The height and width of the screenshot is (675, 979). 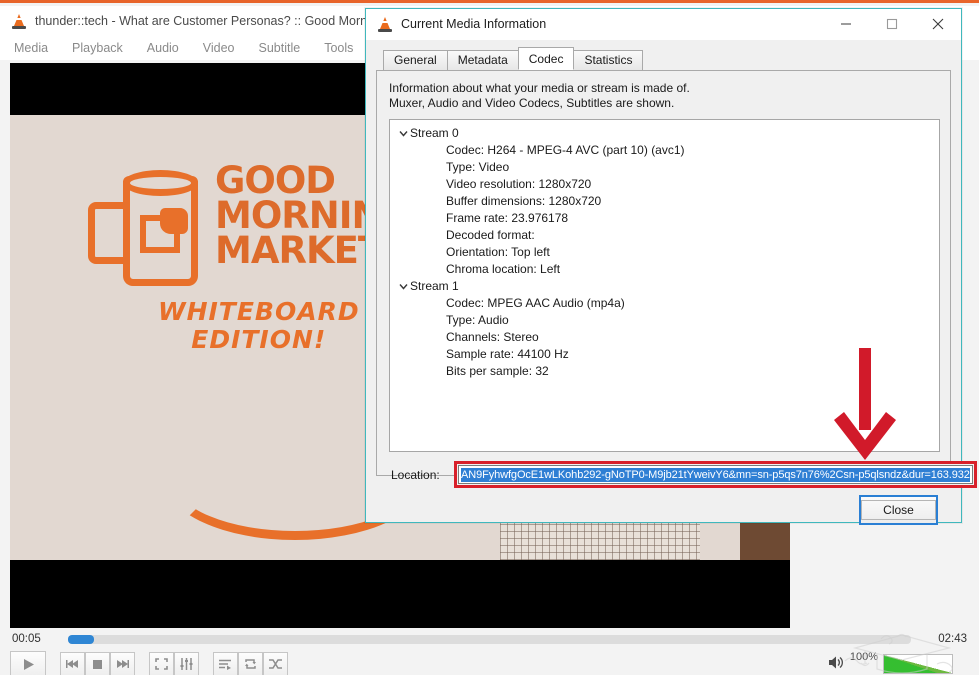 What do you see at coordinates (489, 662) in the screenshot?
I see `playback-buttons-row: 100%` at bounding box center [489, 662].